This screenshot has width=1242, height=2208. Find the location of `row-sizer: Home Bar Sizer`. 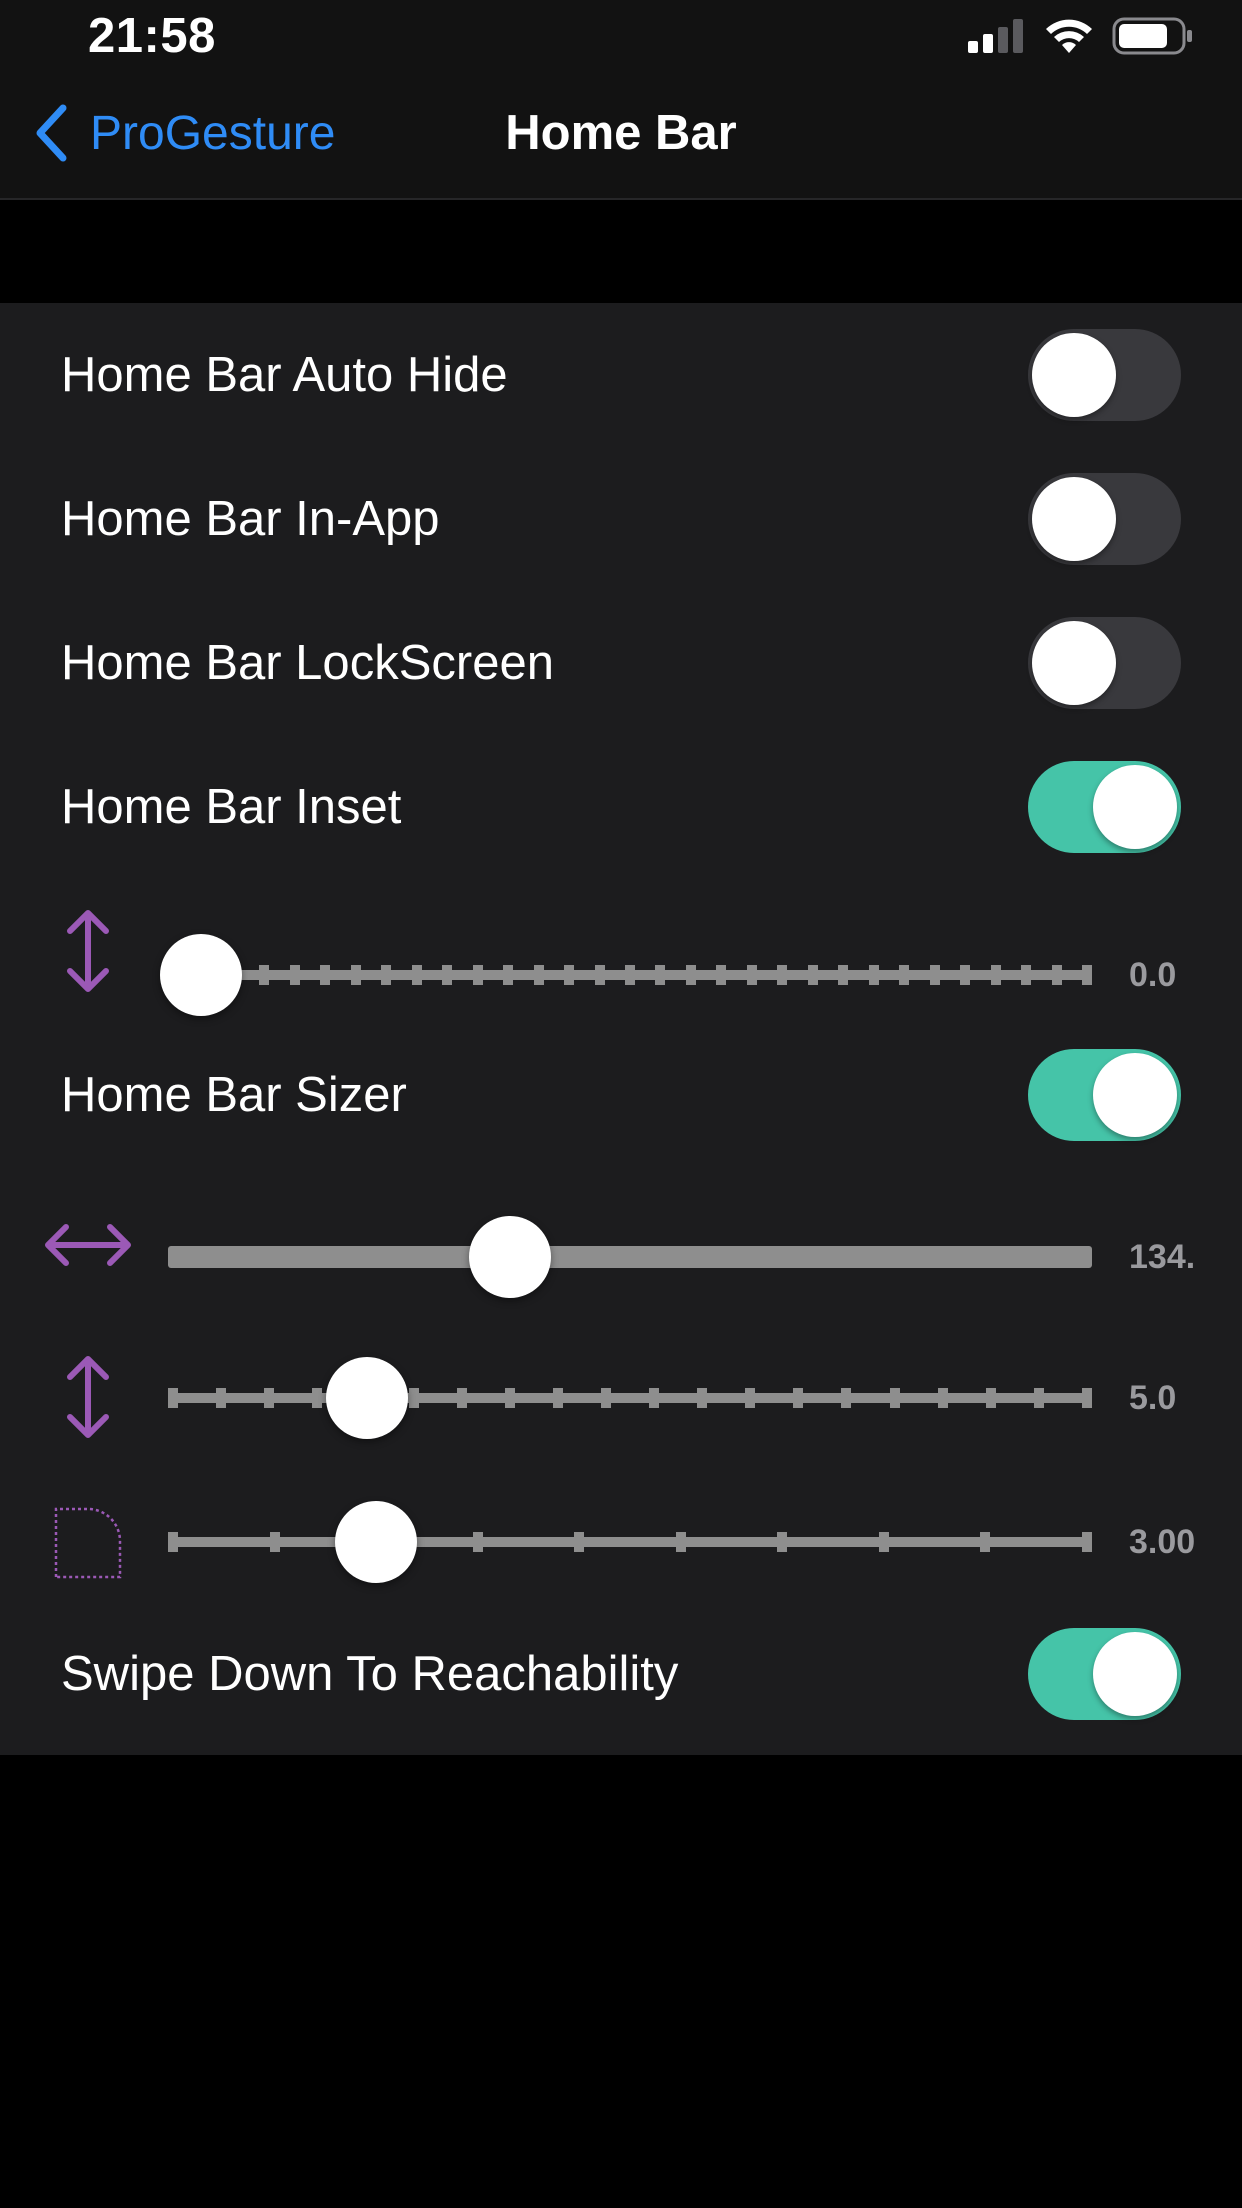

row-sizer: Home Bar Sizer is located at coordinates (621, 1095).